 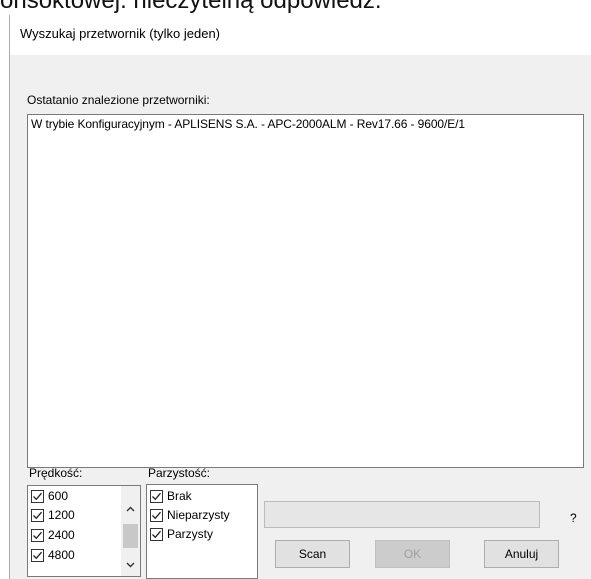 I want to click on ok-button: OK, so click(x=412, y=554).